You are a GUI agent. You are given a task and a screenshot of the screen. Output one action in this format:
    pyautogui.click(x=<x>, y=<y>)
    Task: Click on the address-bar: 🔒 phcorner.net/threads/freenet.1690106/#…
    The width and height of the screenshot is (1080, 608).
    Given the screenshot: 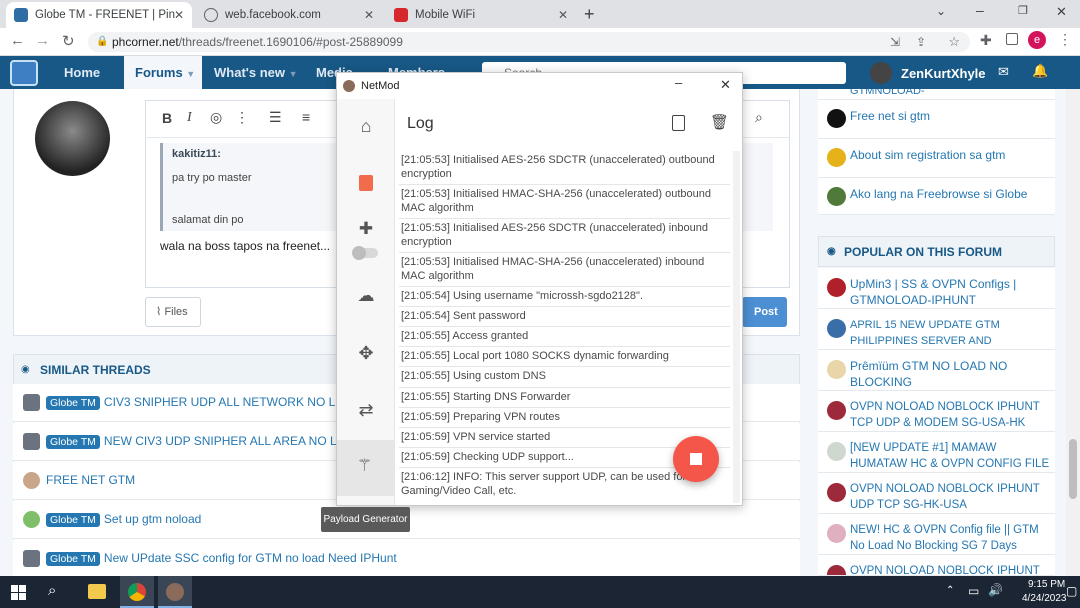 What is the action you would take?
    pyautogui.click(x=529, y=42)
    